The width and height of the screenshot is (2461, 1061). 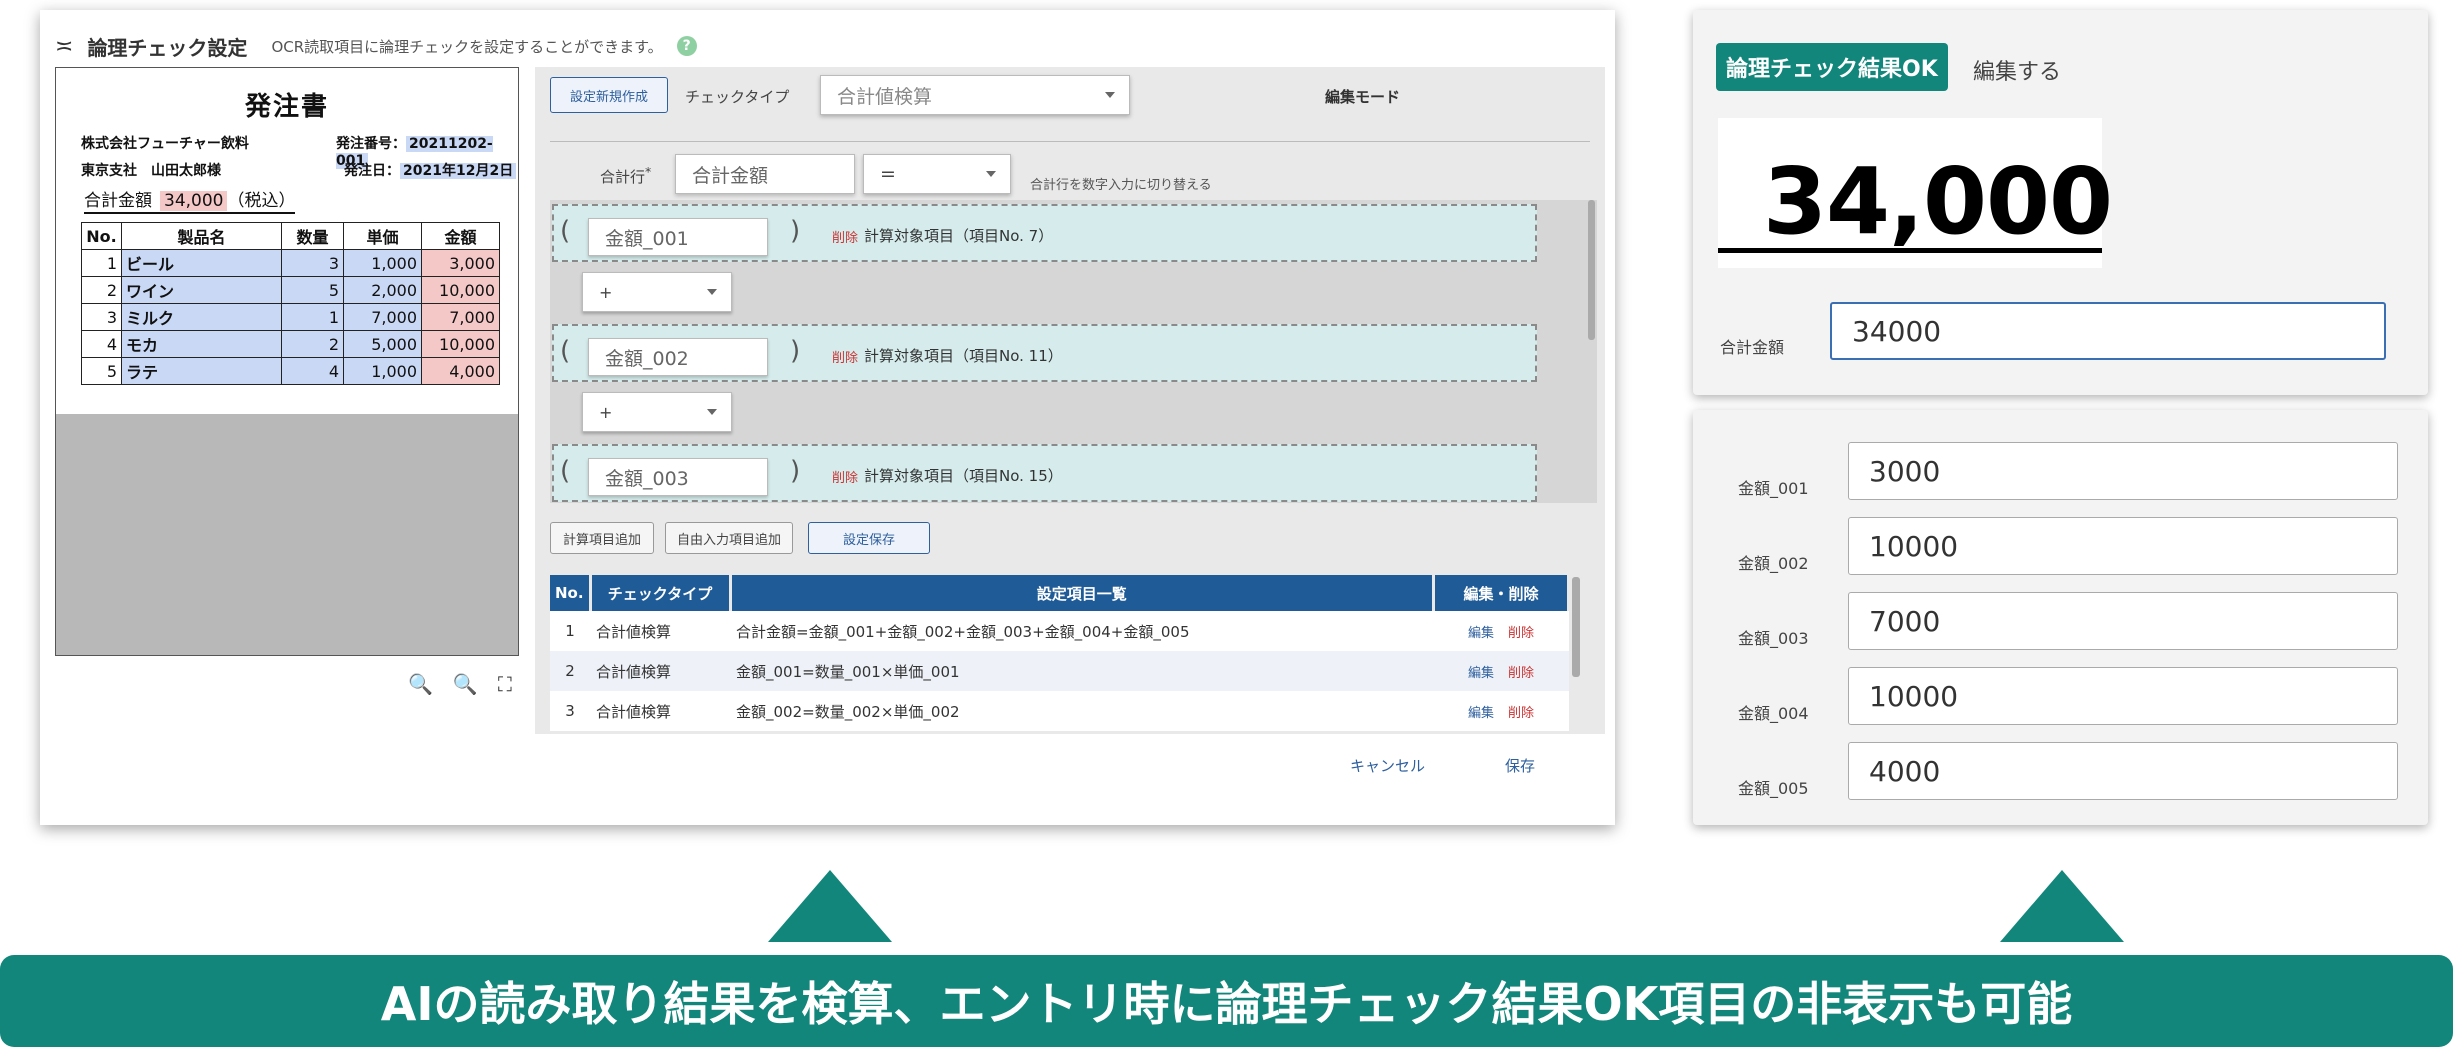 What do you see at coordinates (678, 357) in the screenshot?
I see `calc-item-field: 金額_002` at bounding box center [678, 357].